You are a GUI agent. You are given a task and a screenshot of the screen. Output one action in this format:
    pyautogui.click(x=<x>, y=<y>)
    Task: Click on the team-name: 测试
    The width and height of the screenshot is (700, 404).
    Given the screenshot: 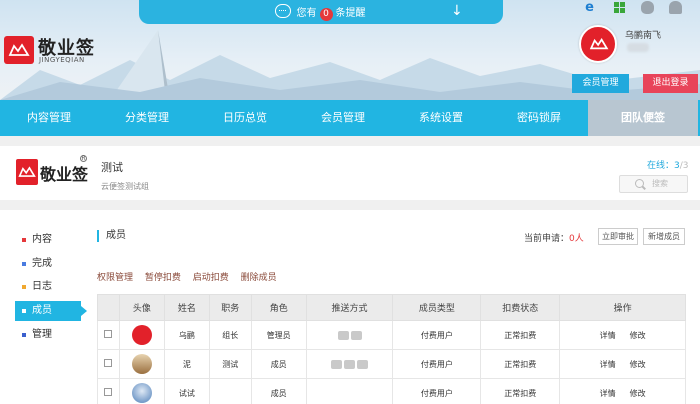 What is the action you would take?
    pyautogui.click(x=112, y=167)
    